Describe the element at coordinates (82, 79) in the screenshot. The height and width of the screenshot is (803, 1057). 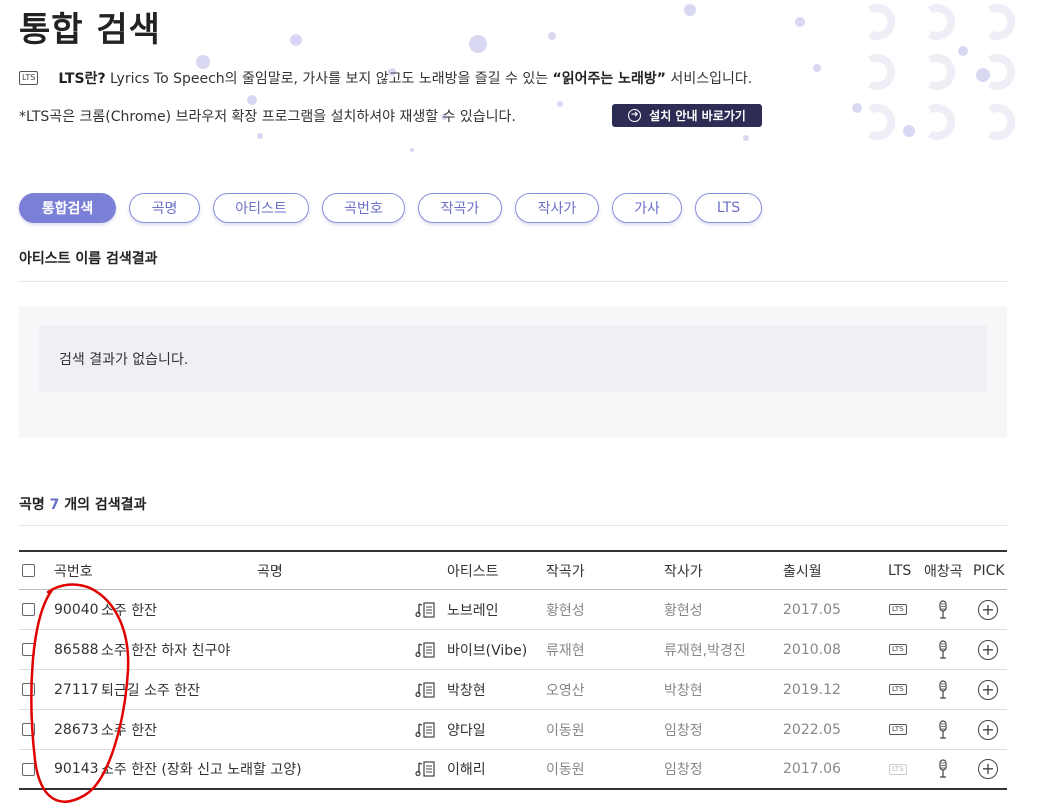
I see `lts-question: LTS란?` at that location.